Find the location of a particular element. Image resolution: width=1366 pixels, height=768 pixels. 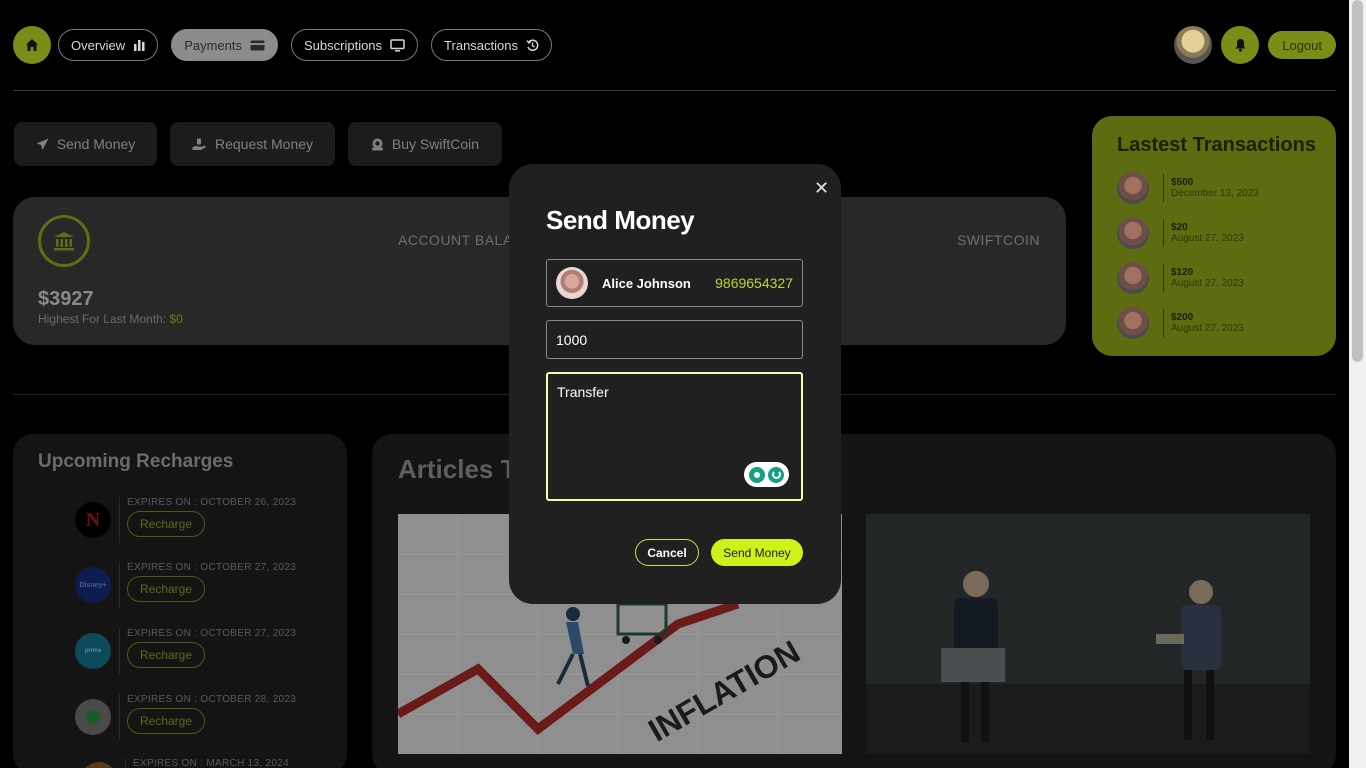

history-icon is located at coordinates (532, 45).